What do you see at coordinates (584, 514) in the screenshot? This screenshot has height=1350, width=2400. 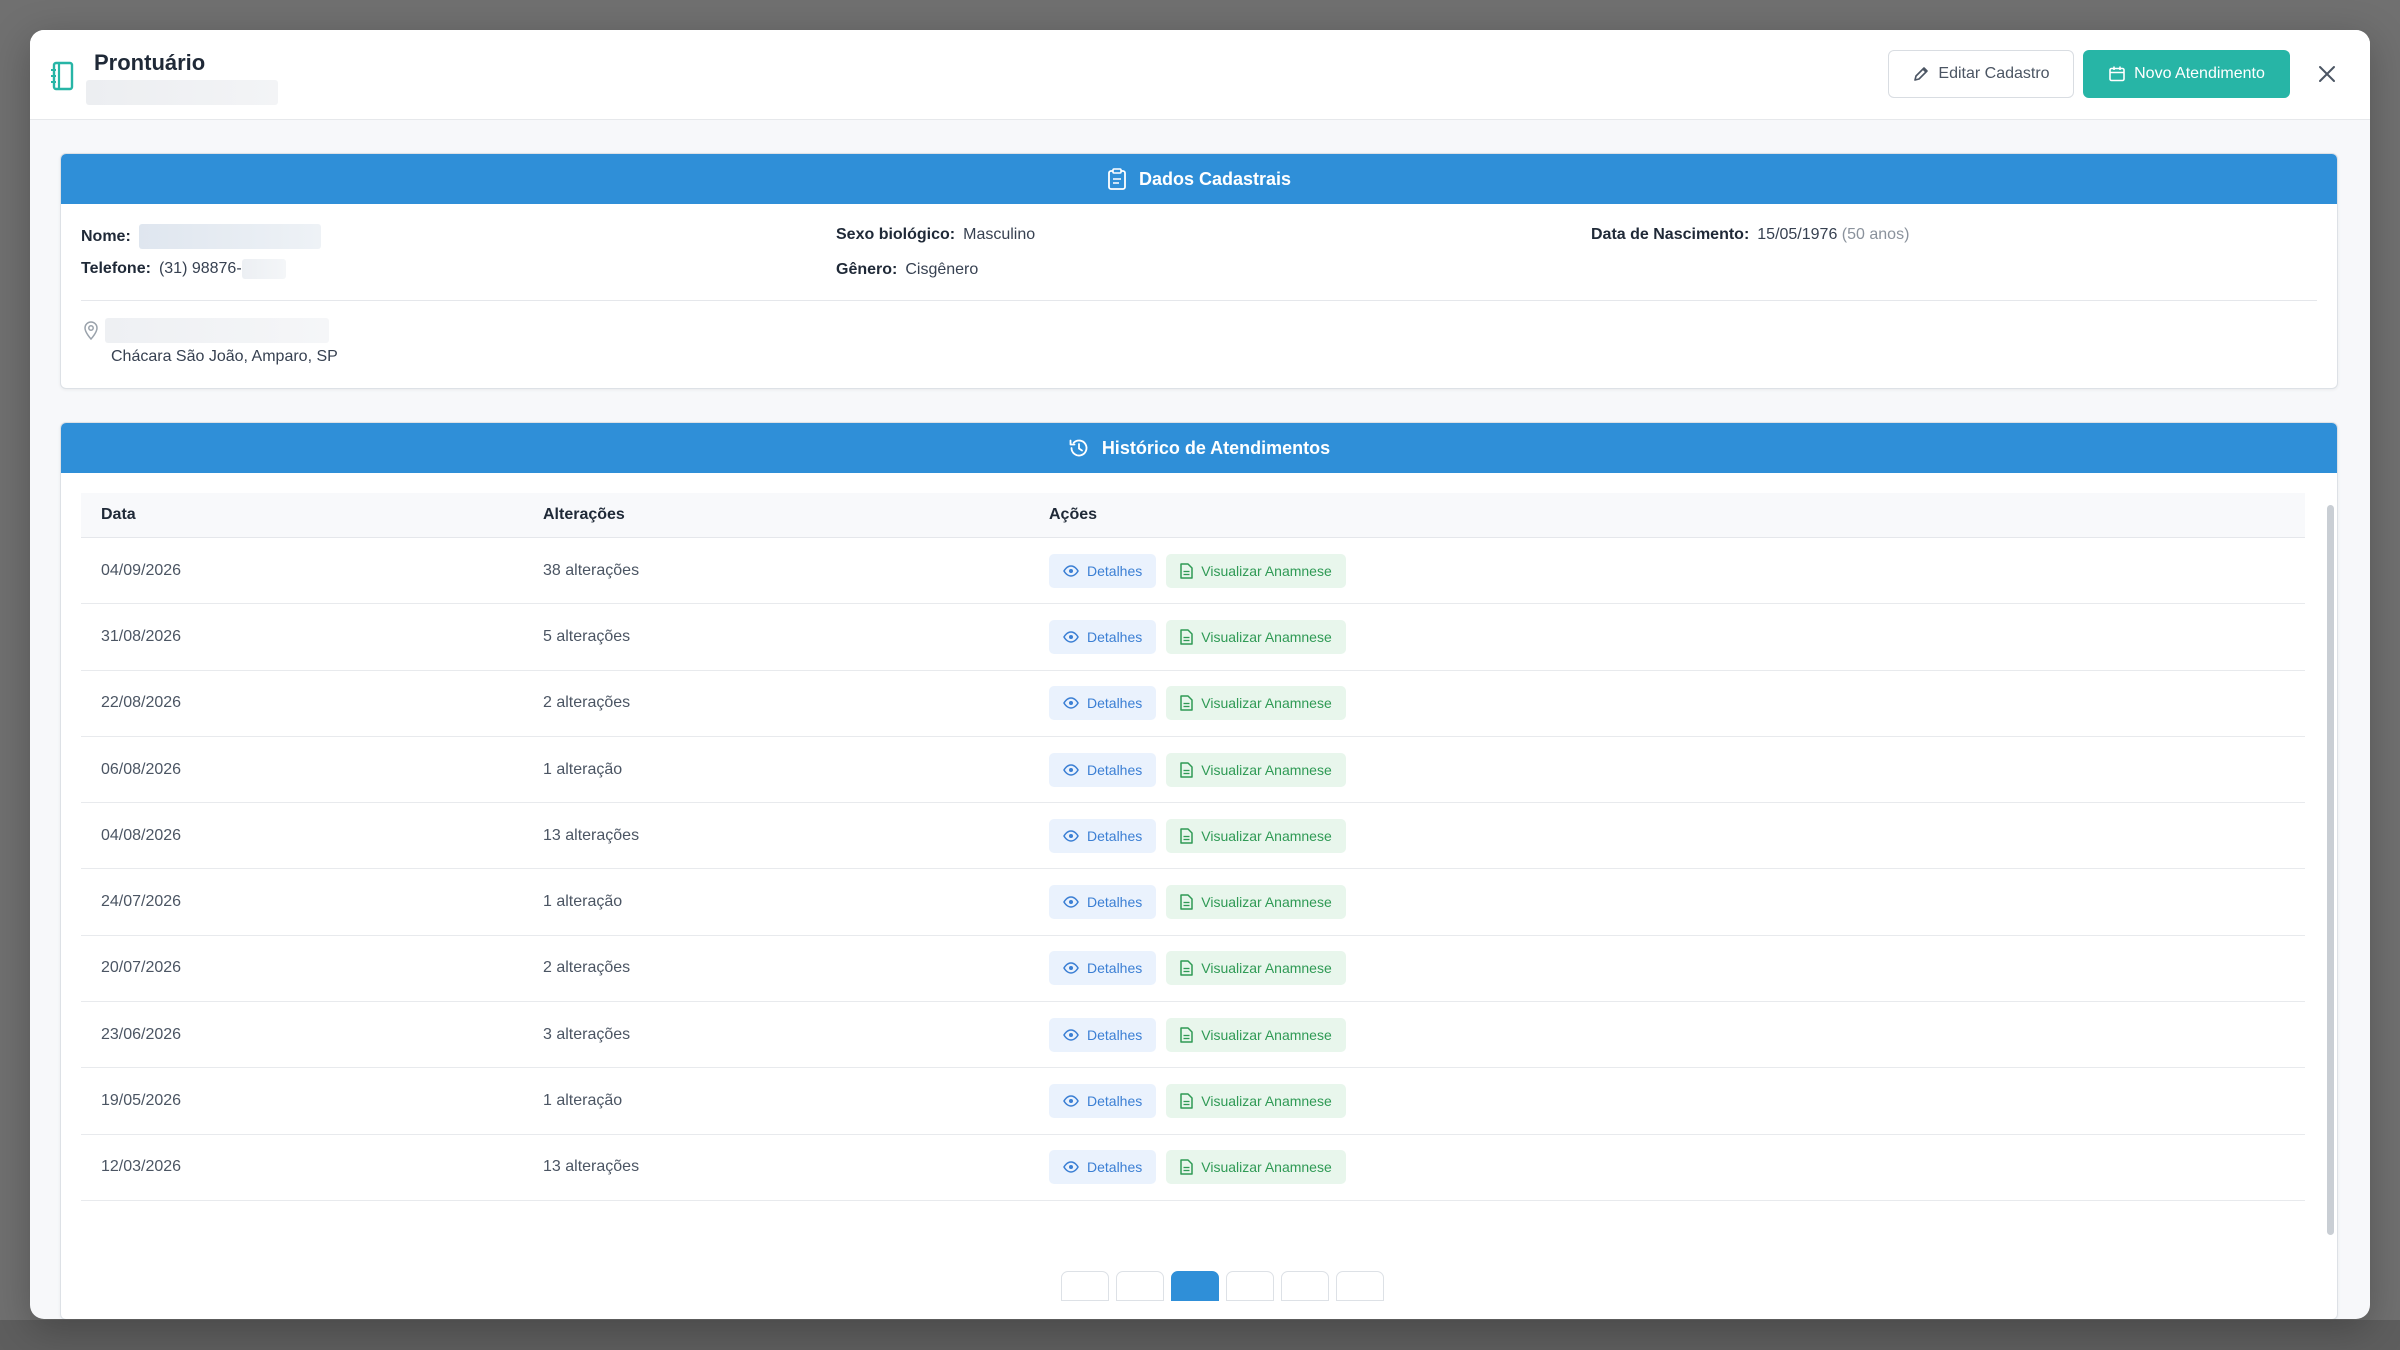 I see `column-header-alteracoes: Alterações` at bounding box center [584, 514].